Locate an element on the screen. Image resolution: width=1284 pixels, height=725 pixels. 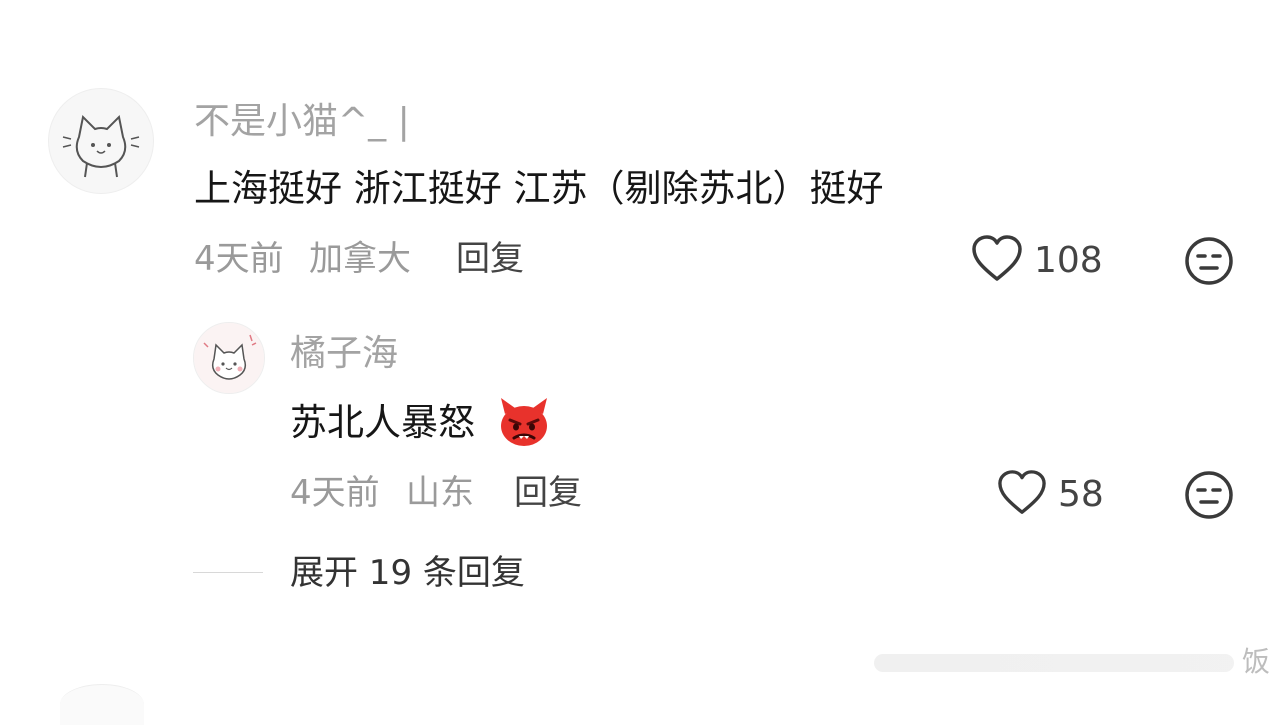
expand-replies-button: 展开 19 条回复 is located at coordinates (407, 573).